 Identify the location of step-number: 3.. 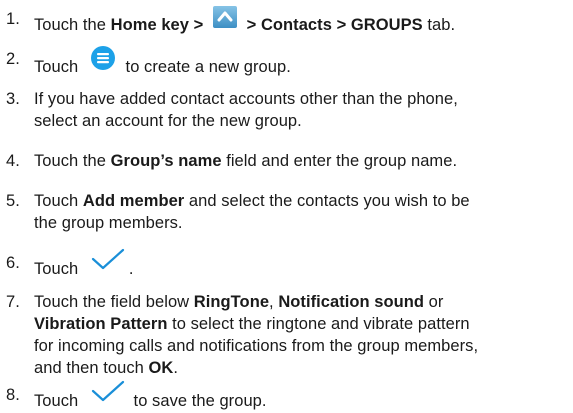
(13, 99).